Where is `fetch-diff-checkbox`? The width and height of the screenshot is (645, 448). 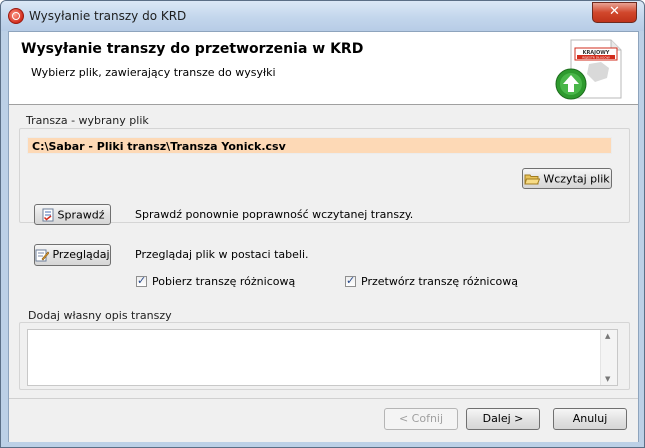 fetch-diff-checkbox is located at coordinates (141, 280).